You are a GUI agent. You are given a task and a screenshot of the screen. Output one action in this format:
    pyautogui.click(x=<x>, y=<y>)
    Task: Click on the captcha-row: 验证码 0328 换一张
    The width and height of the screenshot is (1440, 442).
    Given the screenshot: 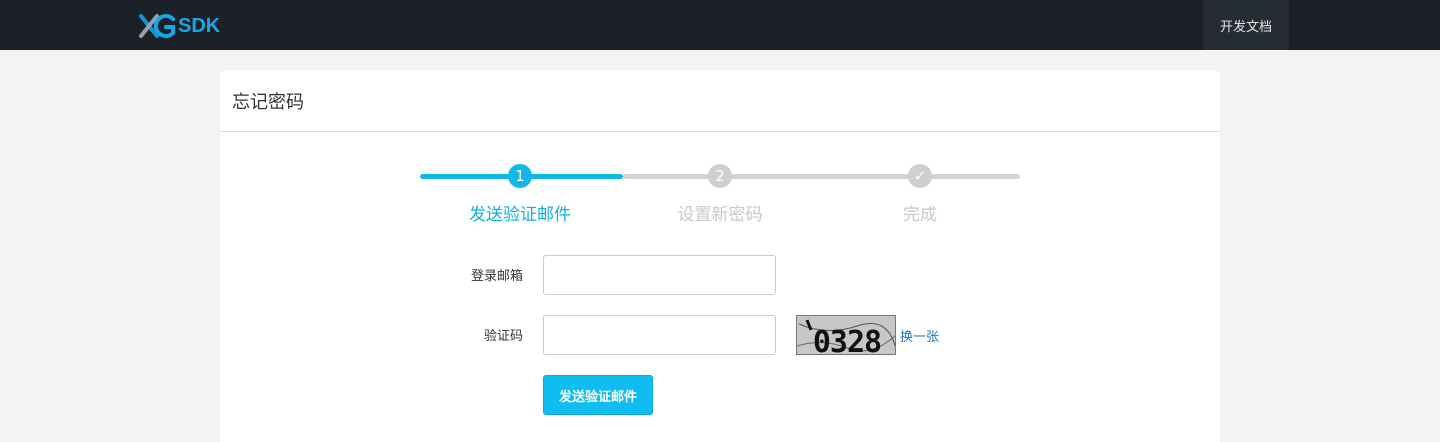 What is the action you would take?
    pyautogui.click(x=720, y=335)
    